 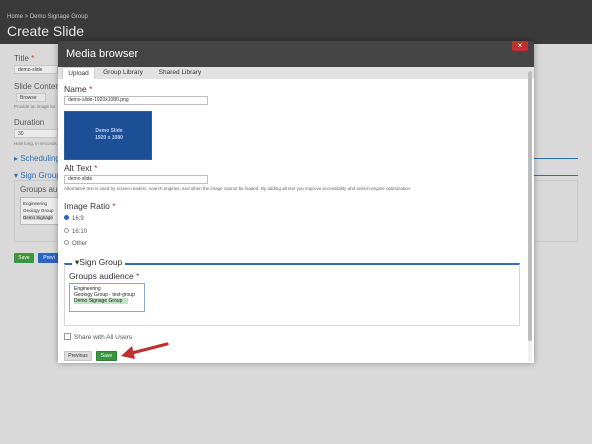 What do you see at coordinates (136, 179) in the screenshot?
I see `alt-text-input: demo slide` at bounding box center [136, 179].